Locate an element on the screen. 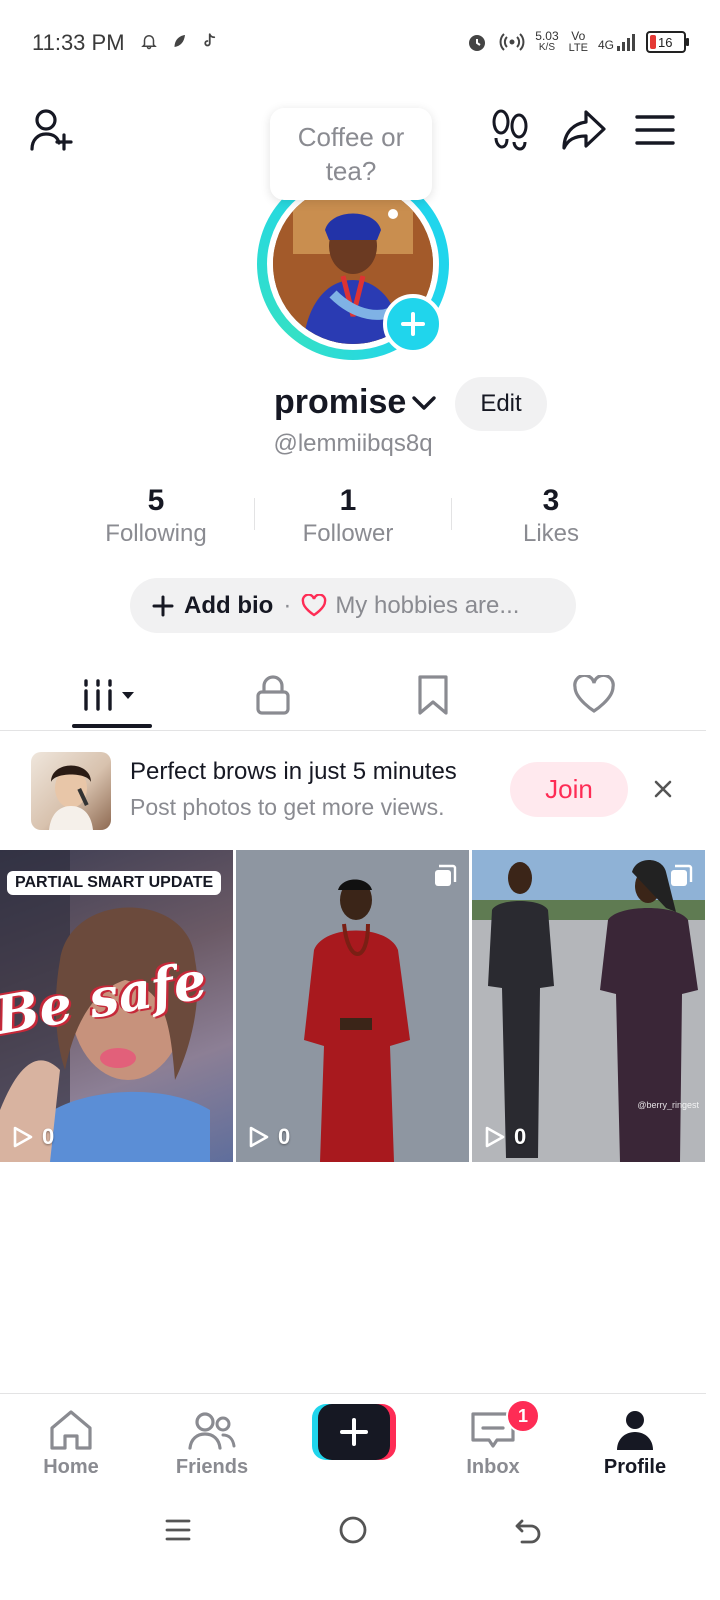  following-label: Following is located at coordinates (156, 533).